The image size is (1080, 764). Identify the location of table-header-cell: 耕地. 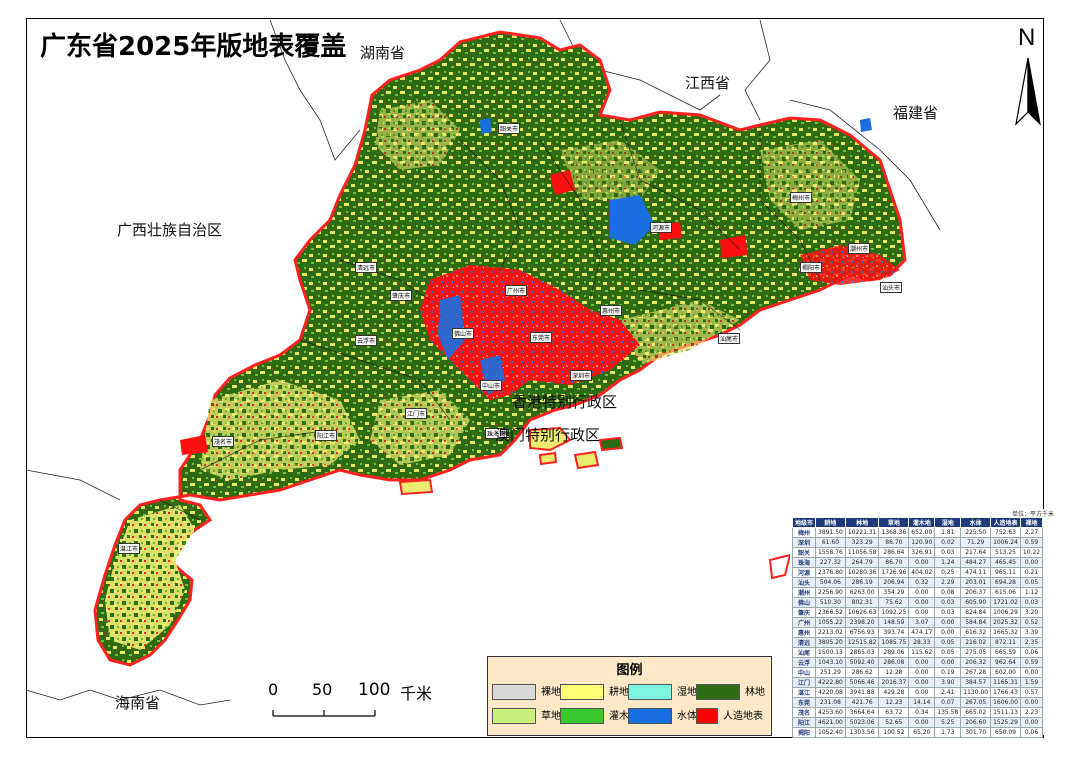
(830, 522).